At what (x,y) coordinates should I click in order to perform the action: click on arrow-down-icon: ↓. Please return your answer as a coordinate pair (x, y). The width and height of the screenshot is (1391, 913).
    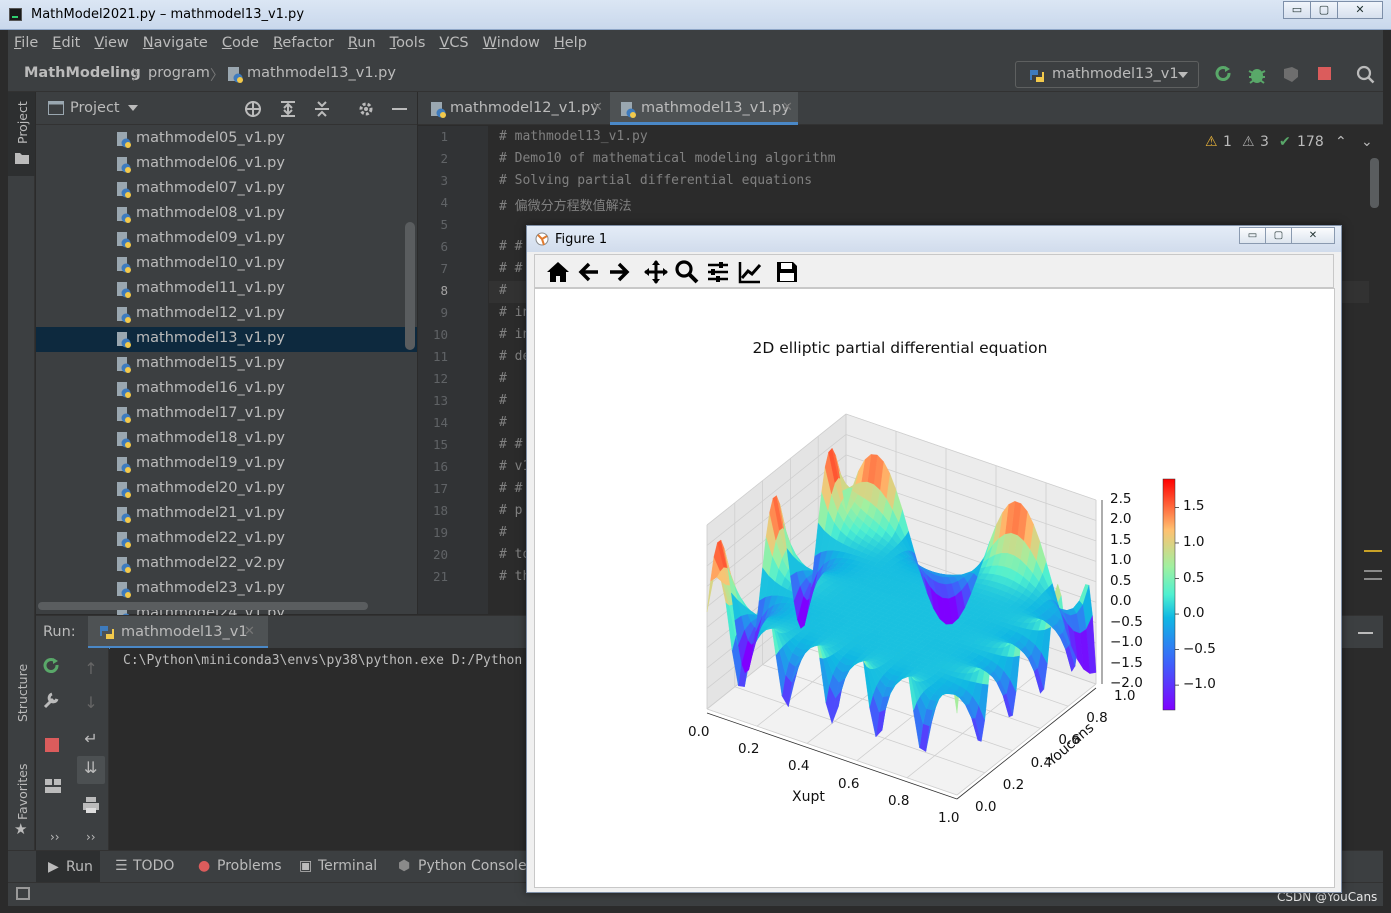
    Looking at the image, I should click on (91, 703).